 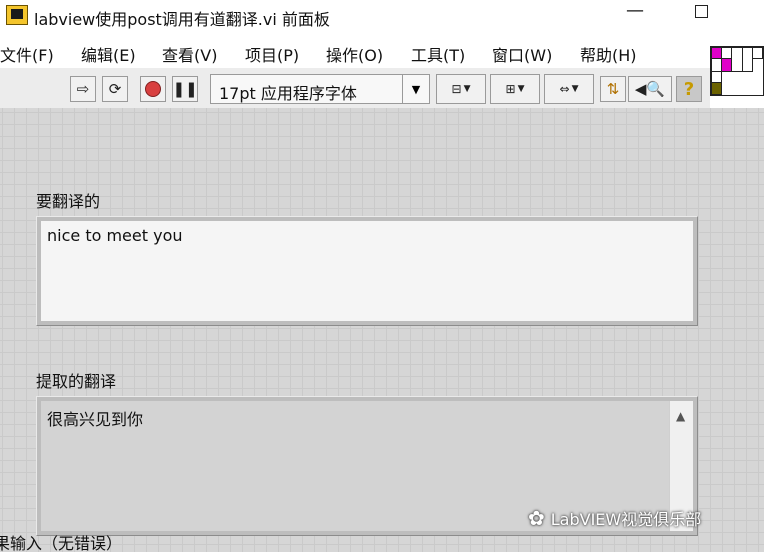 I want to click on menu-tools: 工具(T), so click(x=438, y=54).